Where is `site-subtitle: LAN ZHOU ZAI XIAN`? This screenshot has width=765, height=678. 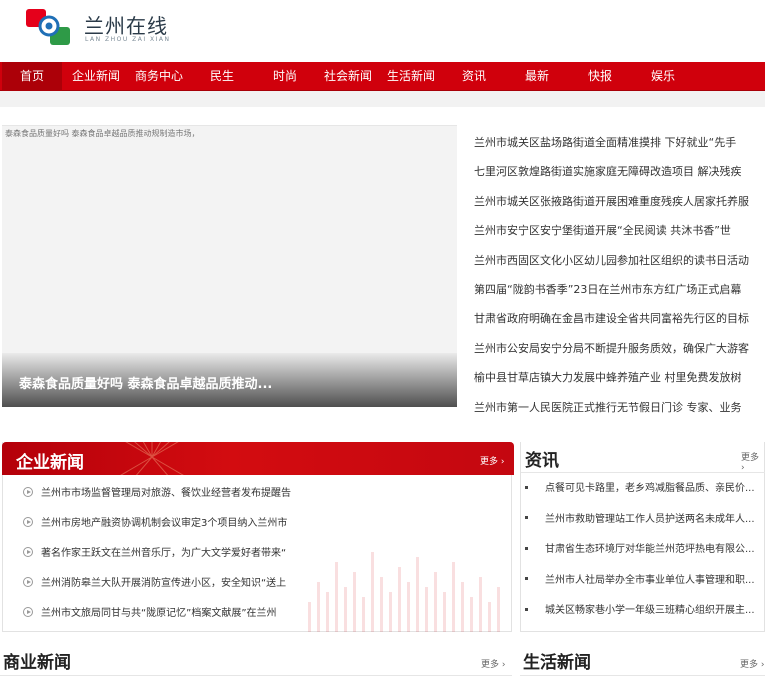 site-subtitle: LAN ZHOU ZAI XIAN is located at coordinates (128, 39).